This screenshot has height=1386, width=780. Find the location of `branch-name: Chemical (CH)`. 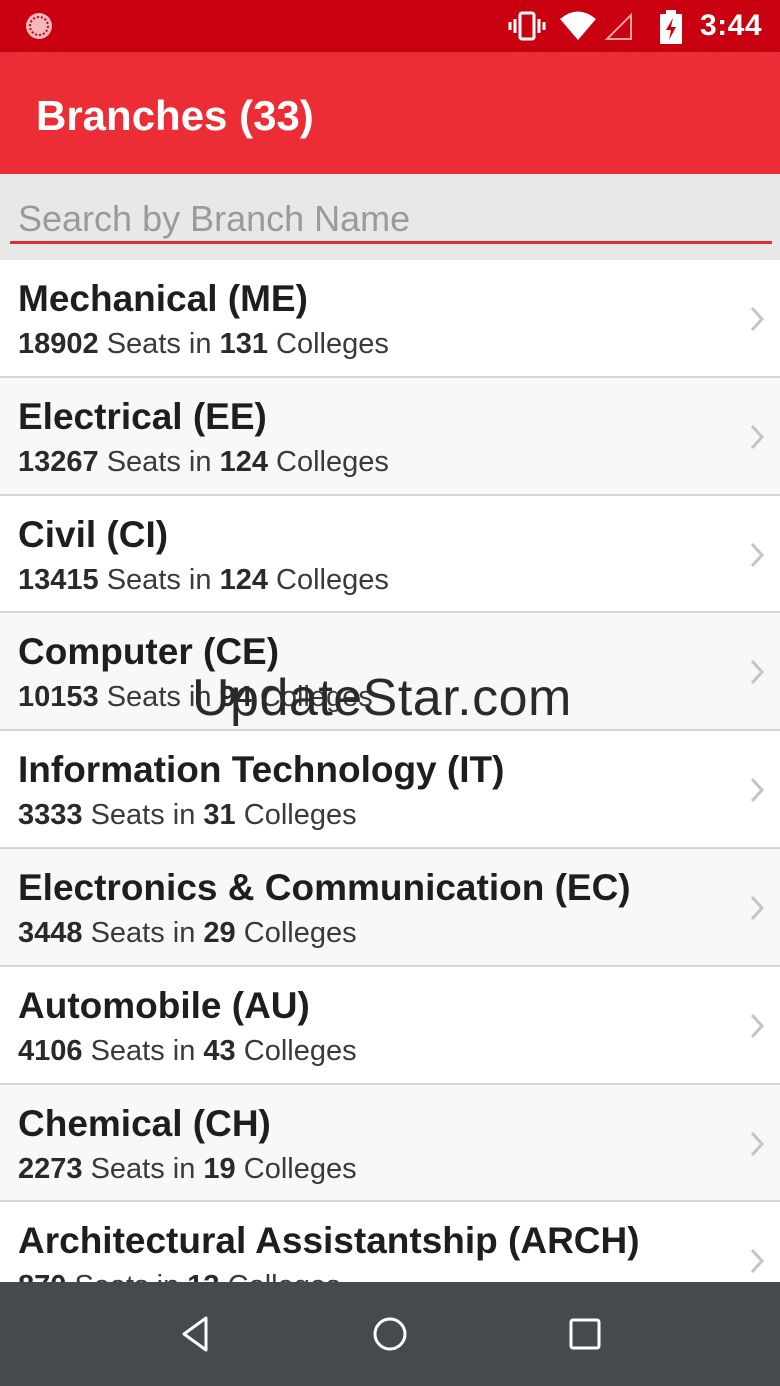

branch-name: Chemical (CH) is located at coordinates (144, 1123).